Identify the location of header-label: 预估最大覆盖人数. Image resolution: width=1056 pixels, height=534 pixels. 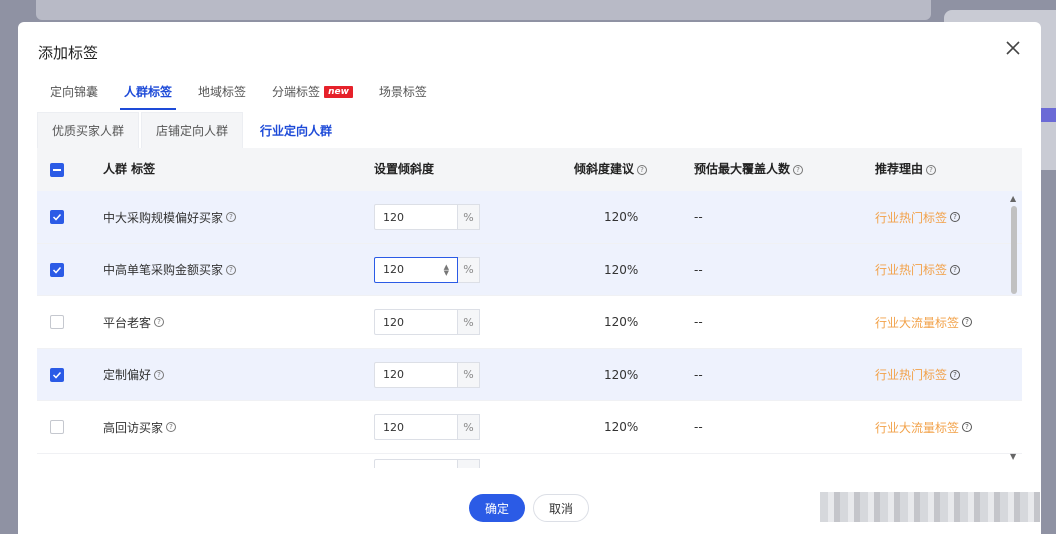
(742, 169).